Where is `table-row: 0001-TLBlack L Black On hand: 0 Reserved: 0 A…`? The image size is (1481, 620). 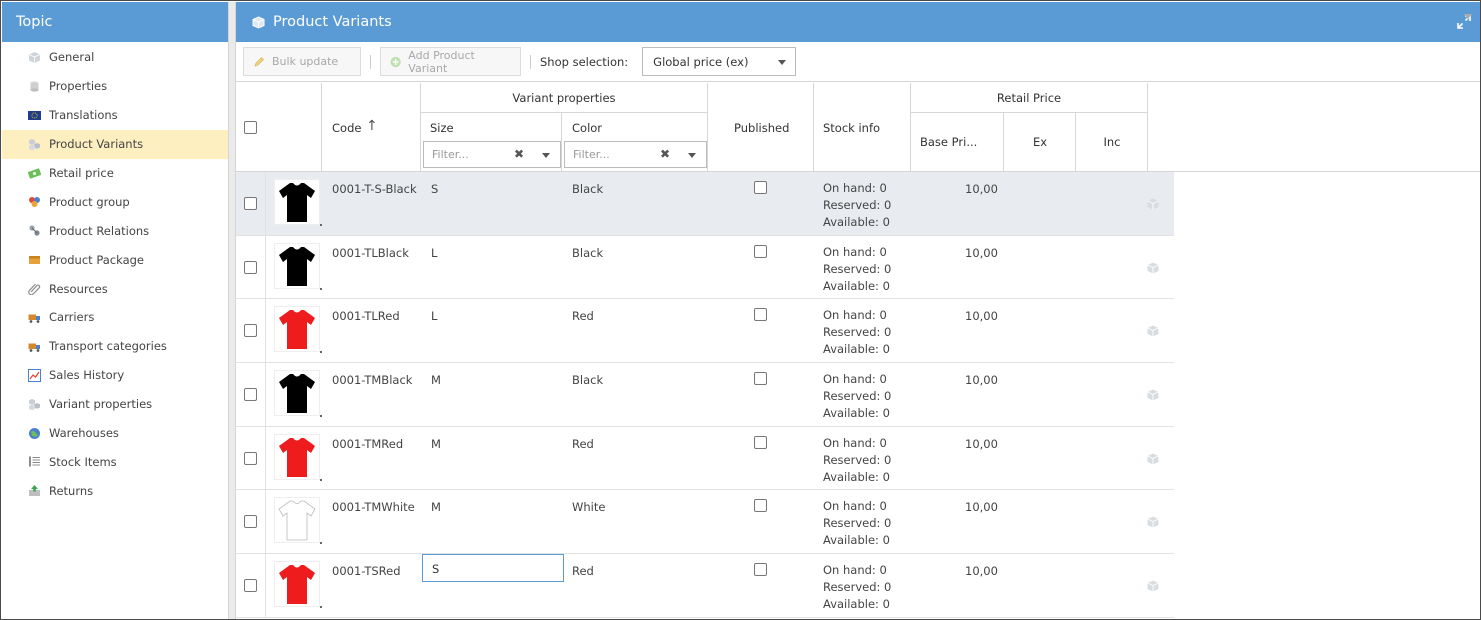 table-row: 0001-TLBlack L Black On hand: 0 Reserved: 0 A… is located at coordinates (705, 267).